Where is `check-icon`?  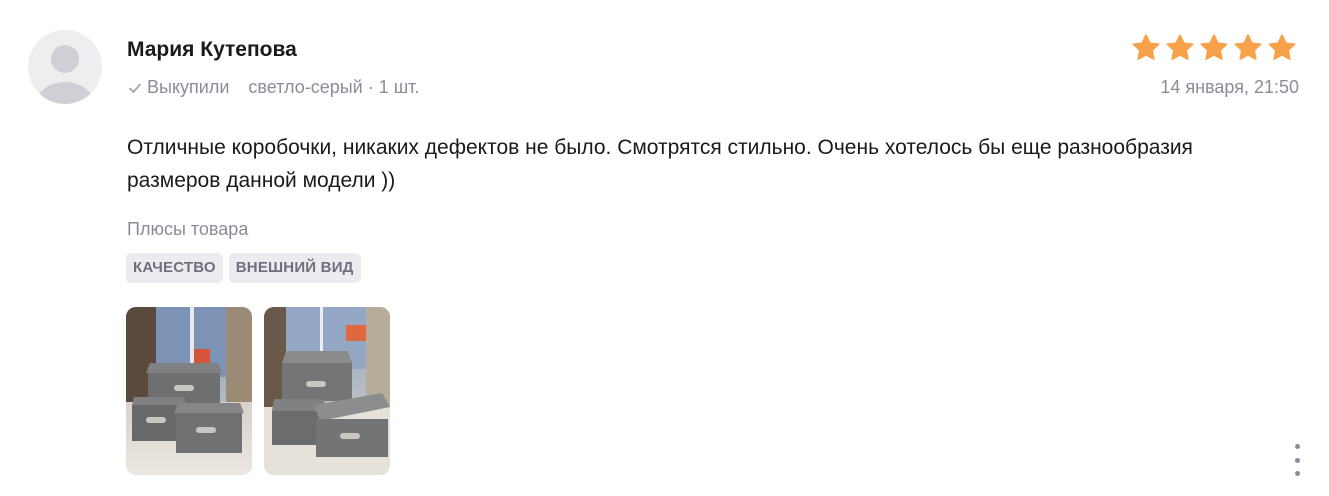 check-icon is located at coordinates (135, 88).